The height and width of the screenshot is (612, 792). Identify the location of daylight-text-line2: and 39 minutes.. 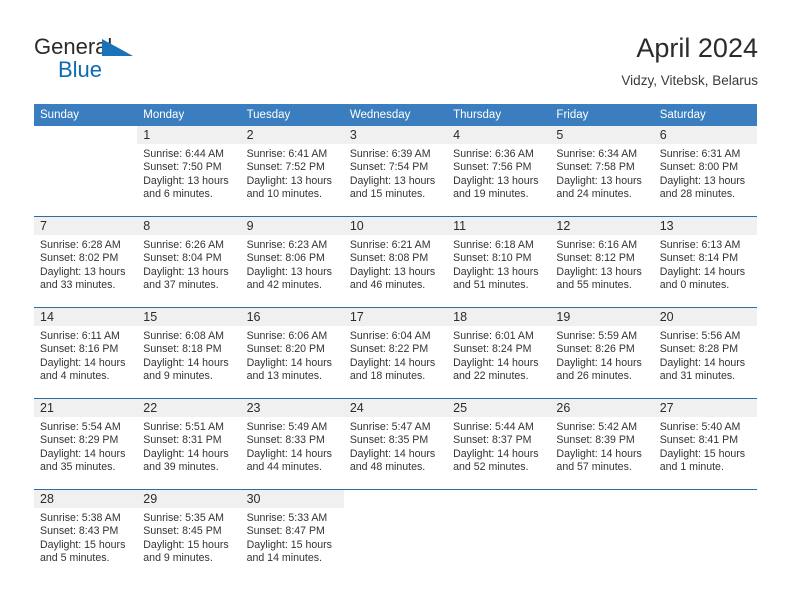
(181, 467).